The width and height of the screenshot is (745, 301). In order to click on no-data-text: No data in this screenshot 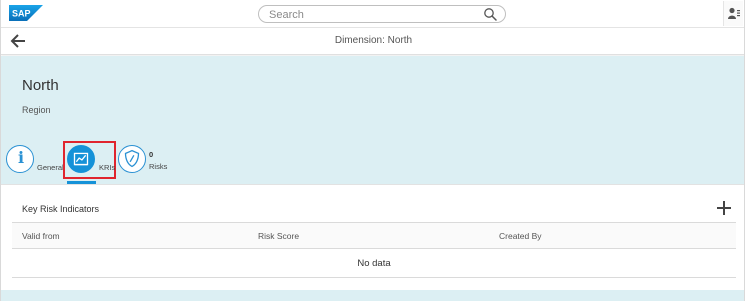, I will do `click(374, 263)`.